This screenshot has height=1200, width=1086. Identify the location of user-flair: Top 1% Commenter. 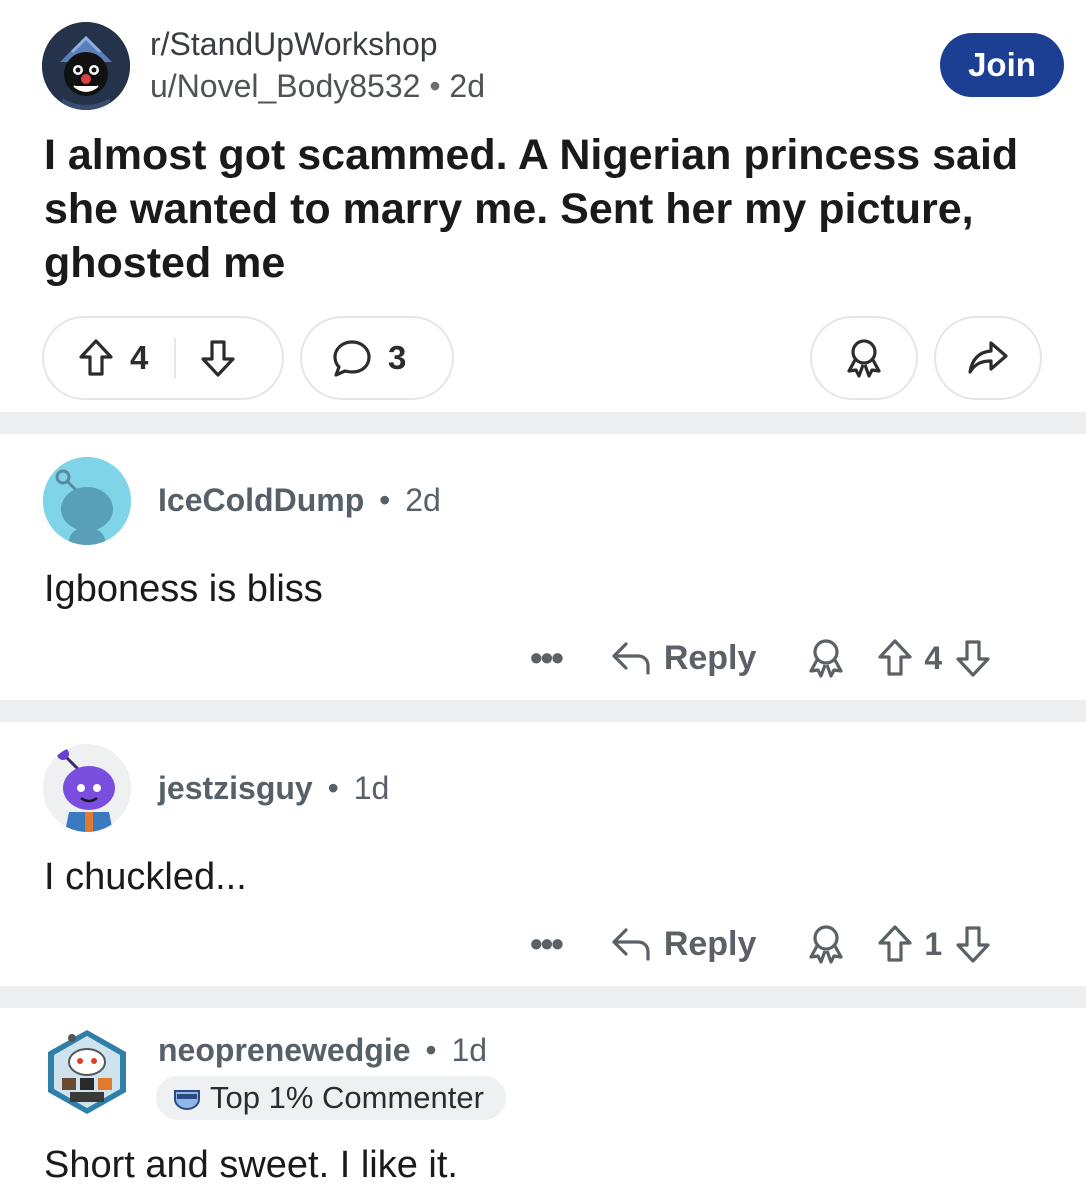
(331, 1098).